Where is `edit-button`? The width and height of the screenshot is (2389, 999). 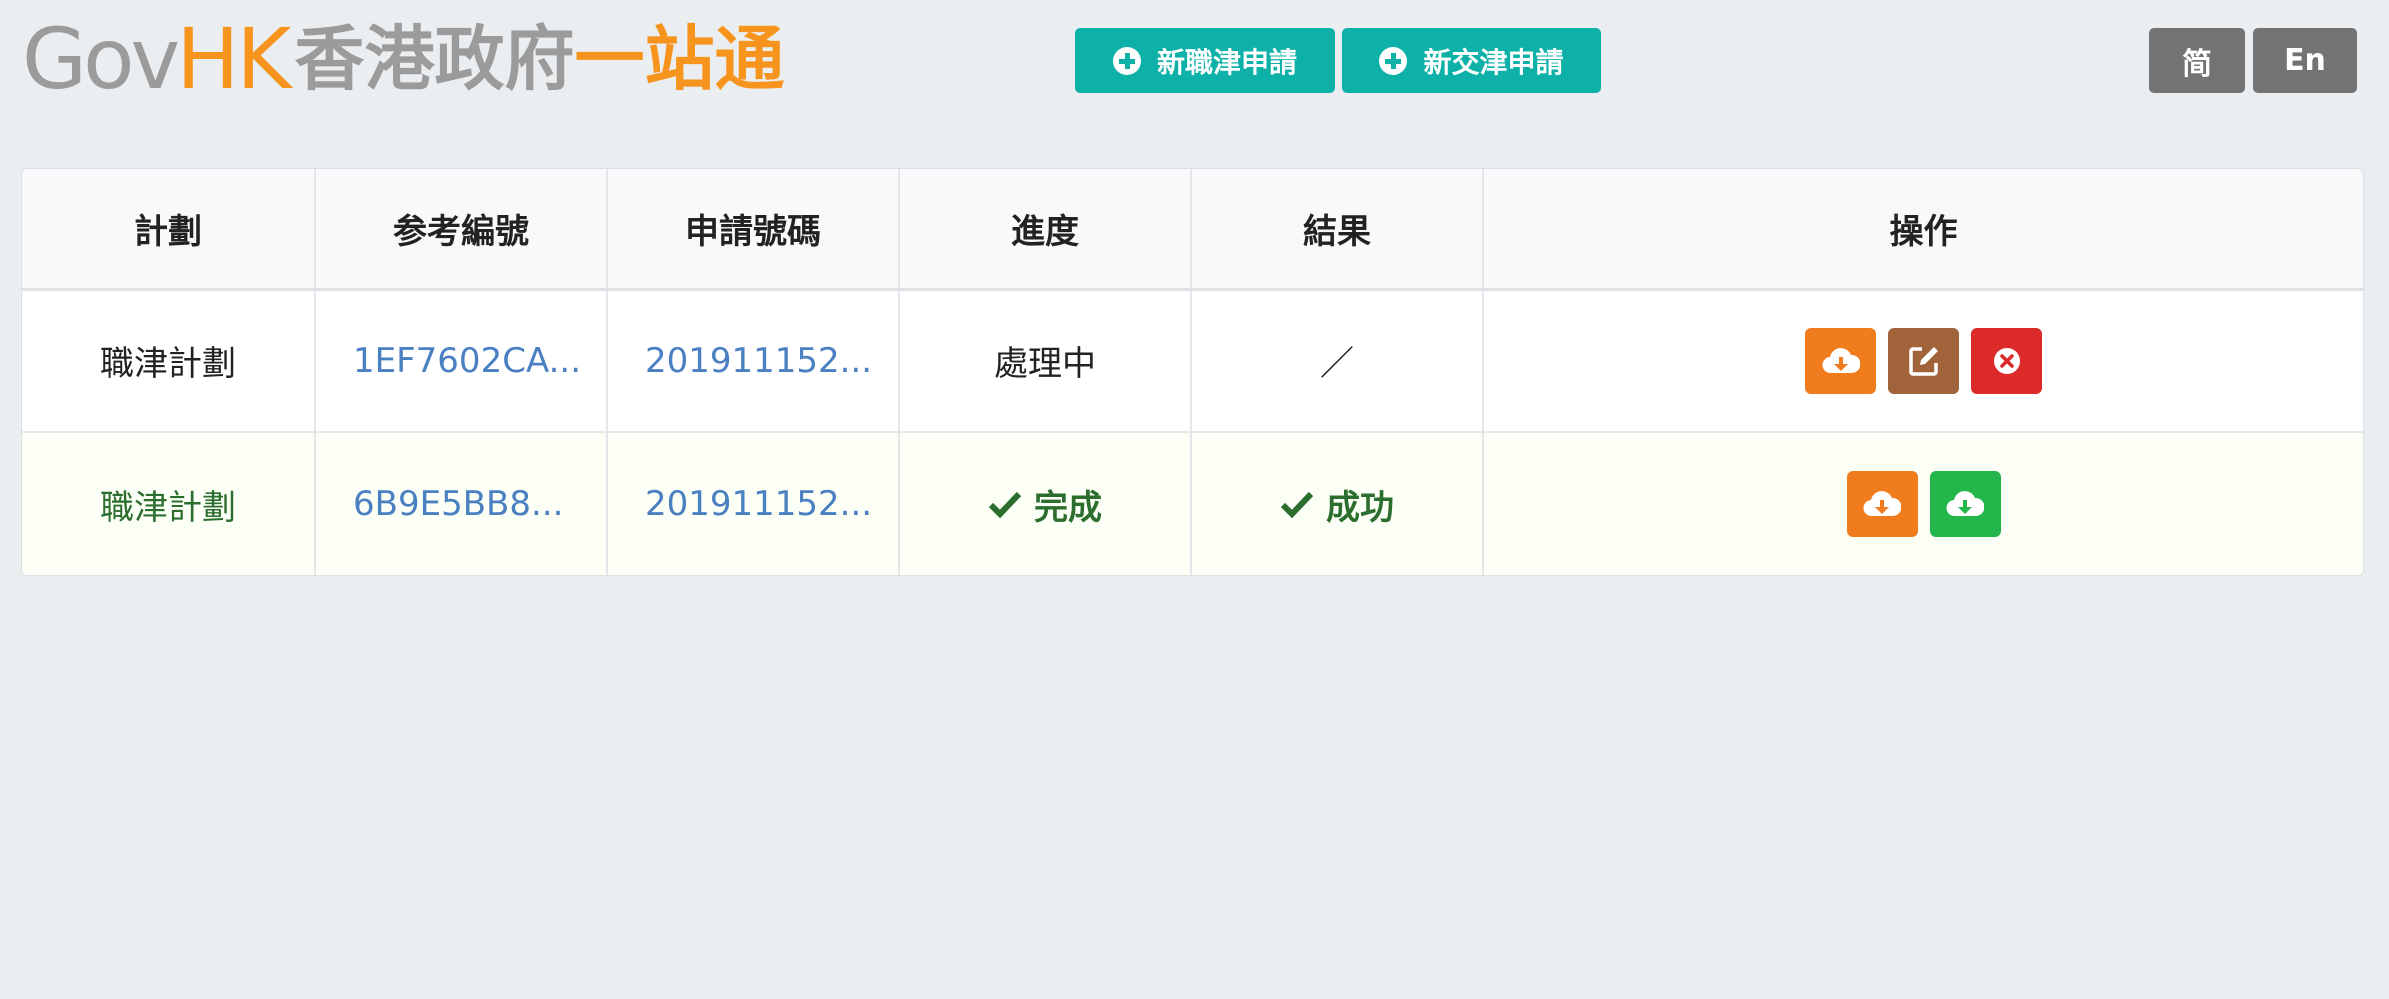 edit-button is located at coordinates (1923, 360).